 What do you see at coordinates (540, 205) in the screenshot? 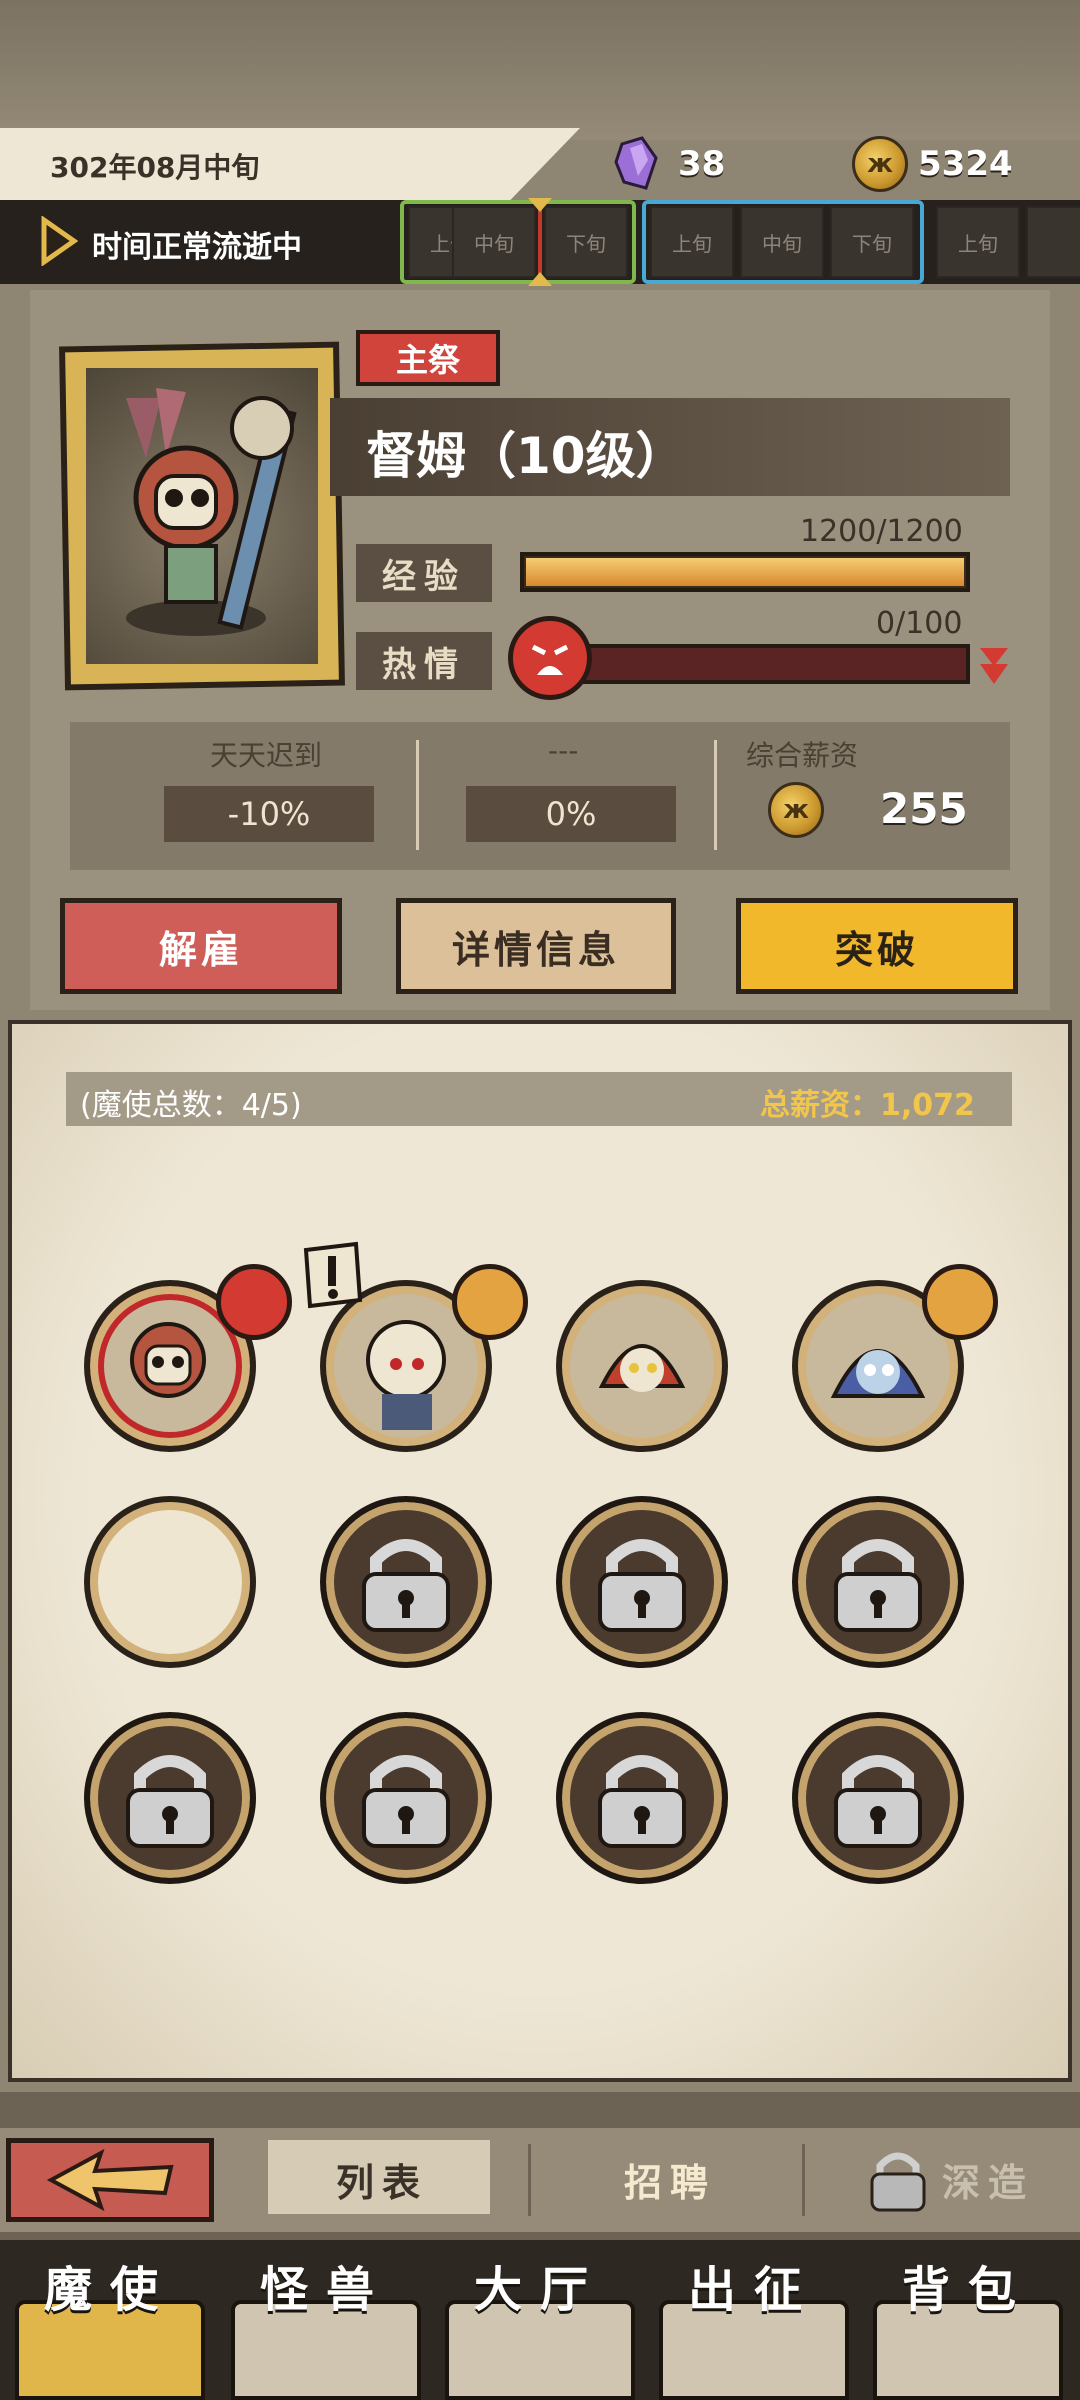
I see `marker-top-icon` at bounding box center [540, 205].